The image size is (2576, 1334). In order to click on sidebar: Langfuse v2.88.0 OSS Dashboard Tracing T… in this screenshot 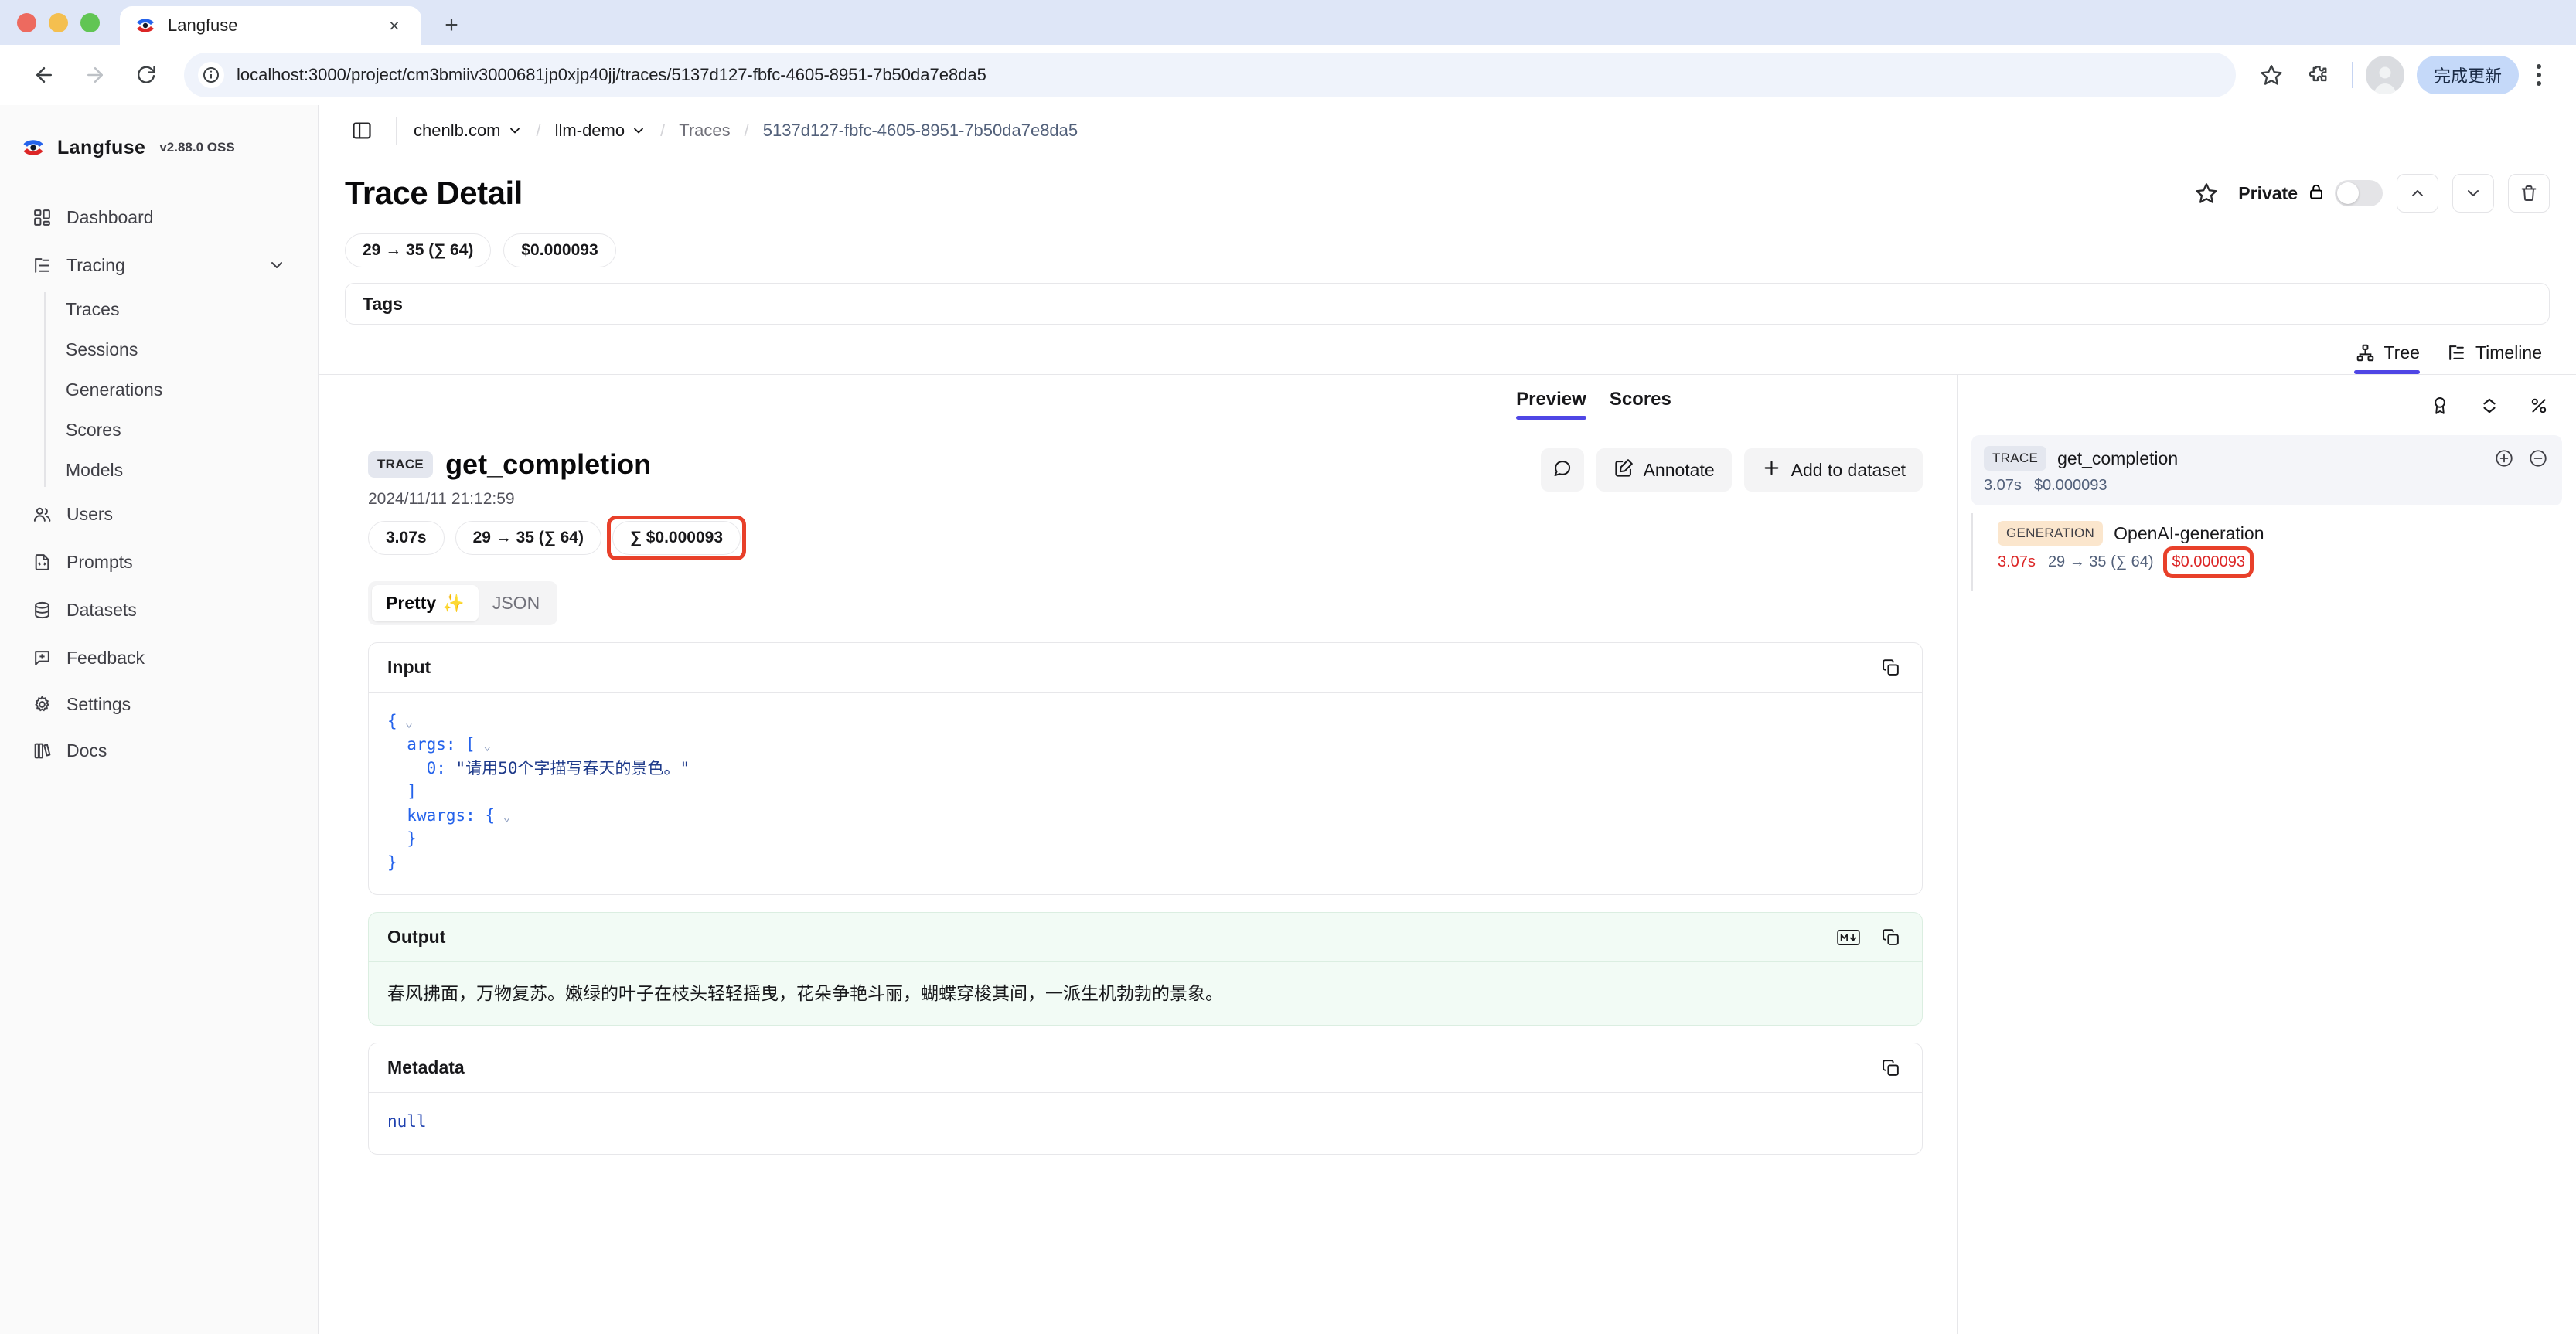, I will do `click(159, 719)`.